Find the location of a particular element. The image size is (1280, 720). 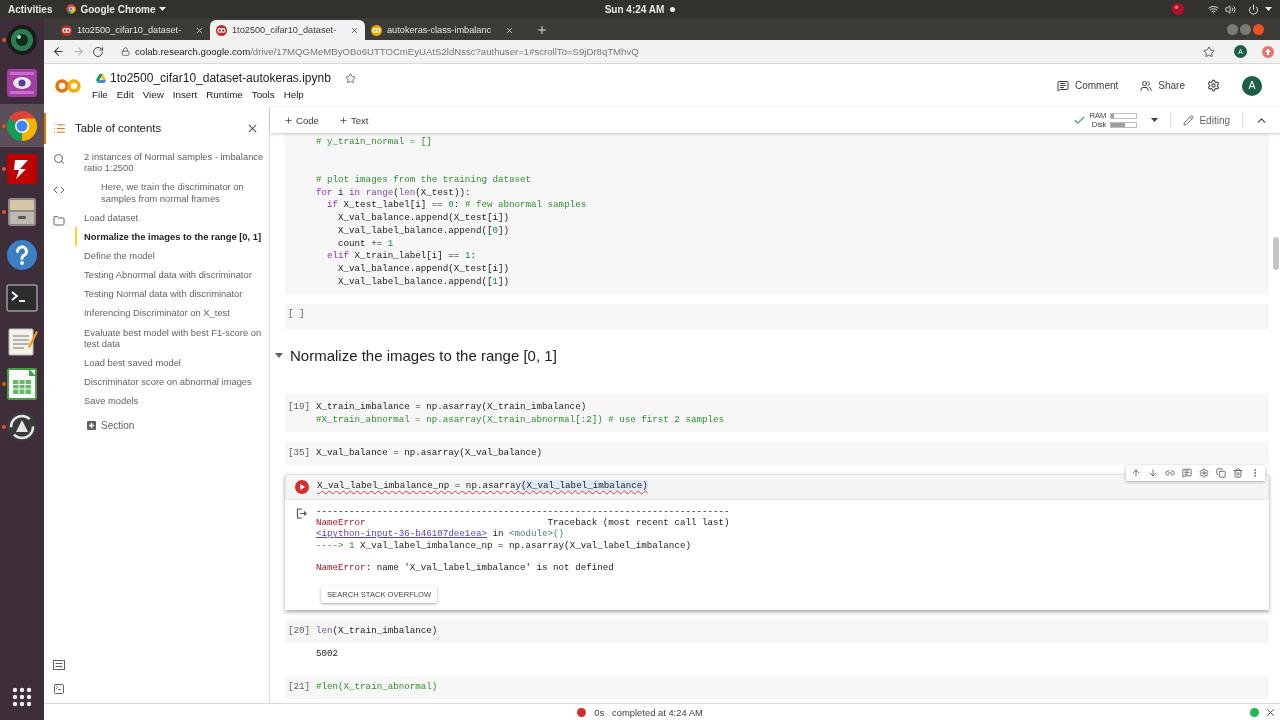

logo-icon is located at coordinates (68, 85).